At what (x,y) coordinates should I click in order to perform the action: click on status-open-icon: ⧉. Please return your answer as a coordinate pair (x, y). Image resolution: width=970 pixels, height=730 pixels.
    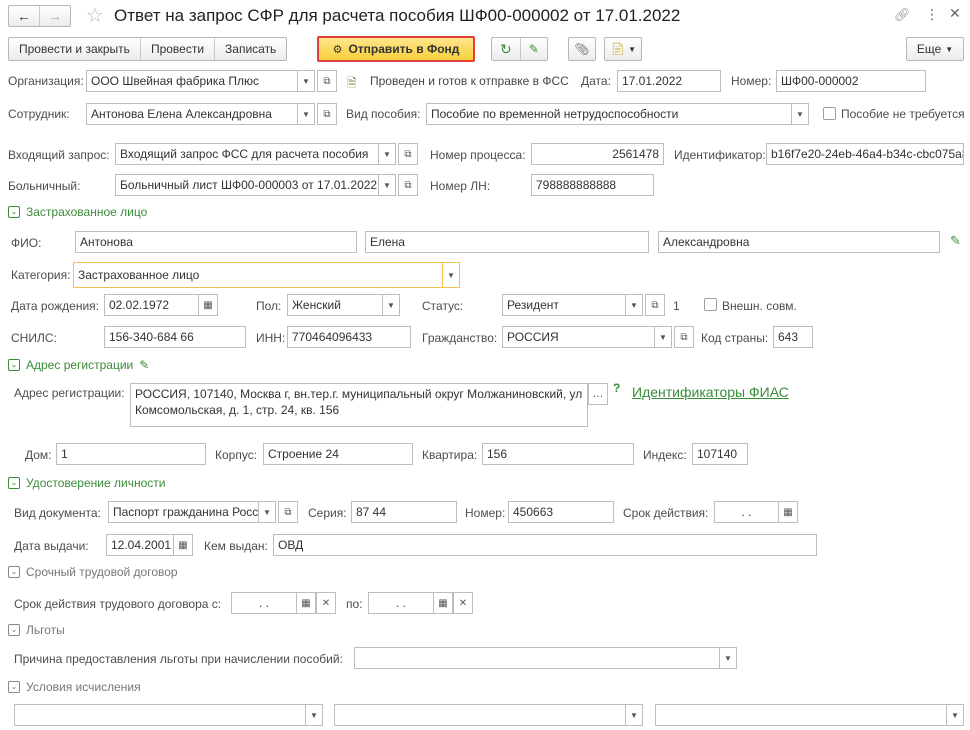
    Looking at the image, I should click on (655, 305).